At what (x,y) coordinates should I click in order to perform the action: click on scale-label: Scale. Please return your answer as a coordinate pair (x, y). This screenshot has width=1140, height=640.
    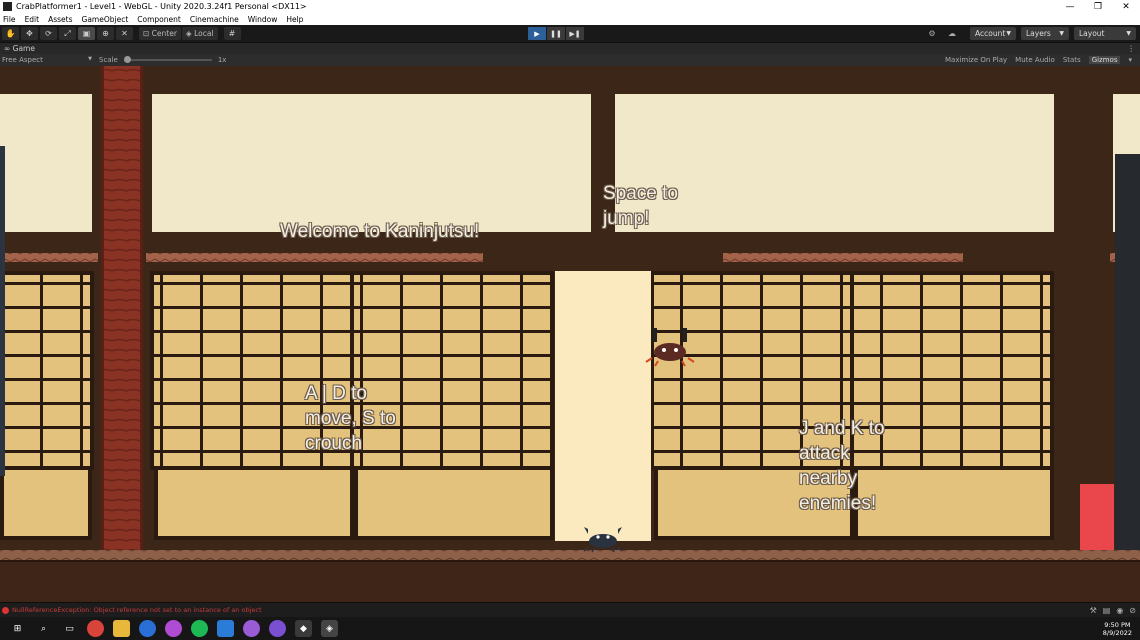
    Looking at the image, I should click on (108, 60).